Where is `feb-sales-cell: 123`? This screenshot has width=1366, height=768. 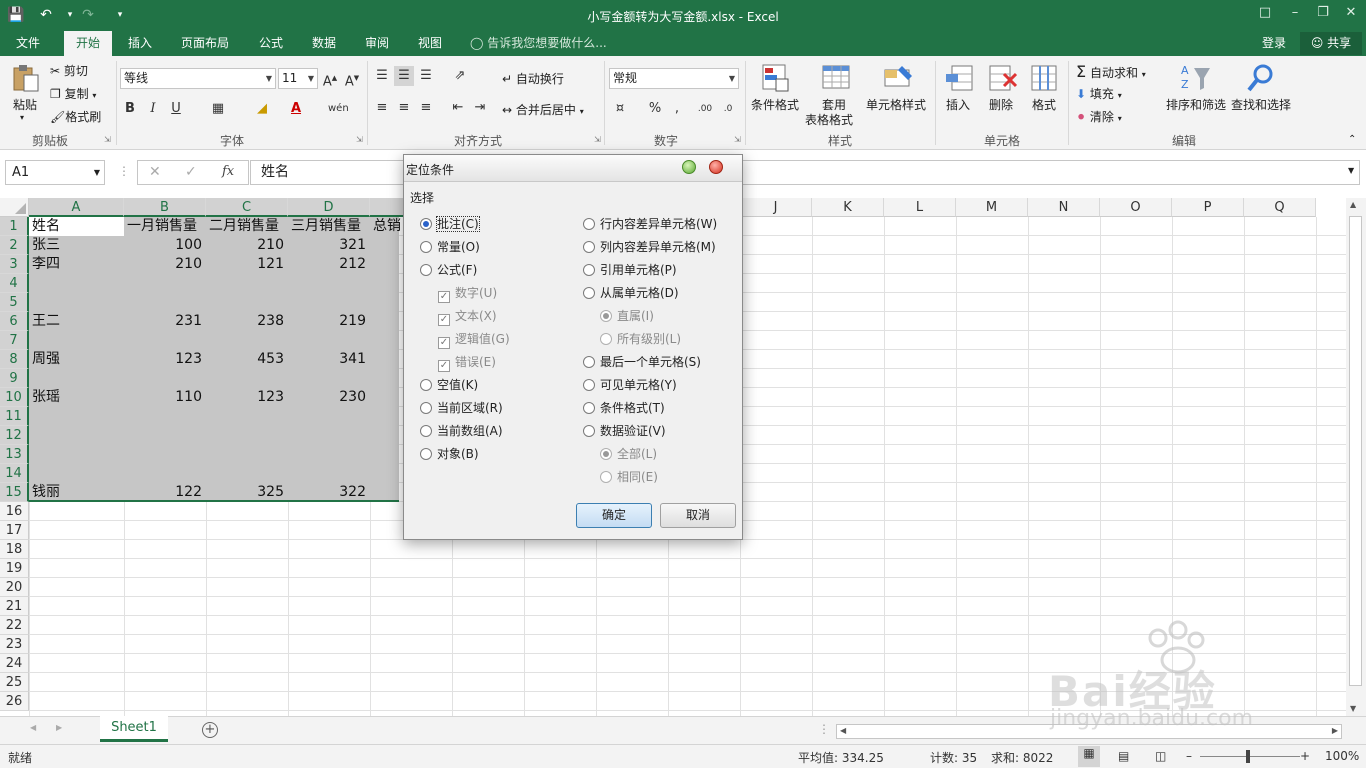
feb-sales-cell: 123 is located at coordinates (247, 397).